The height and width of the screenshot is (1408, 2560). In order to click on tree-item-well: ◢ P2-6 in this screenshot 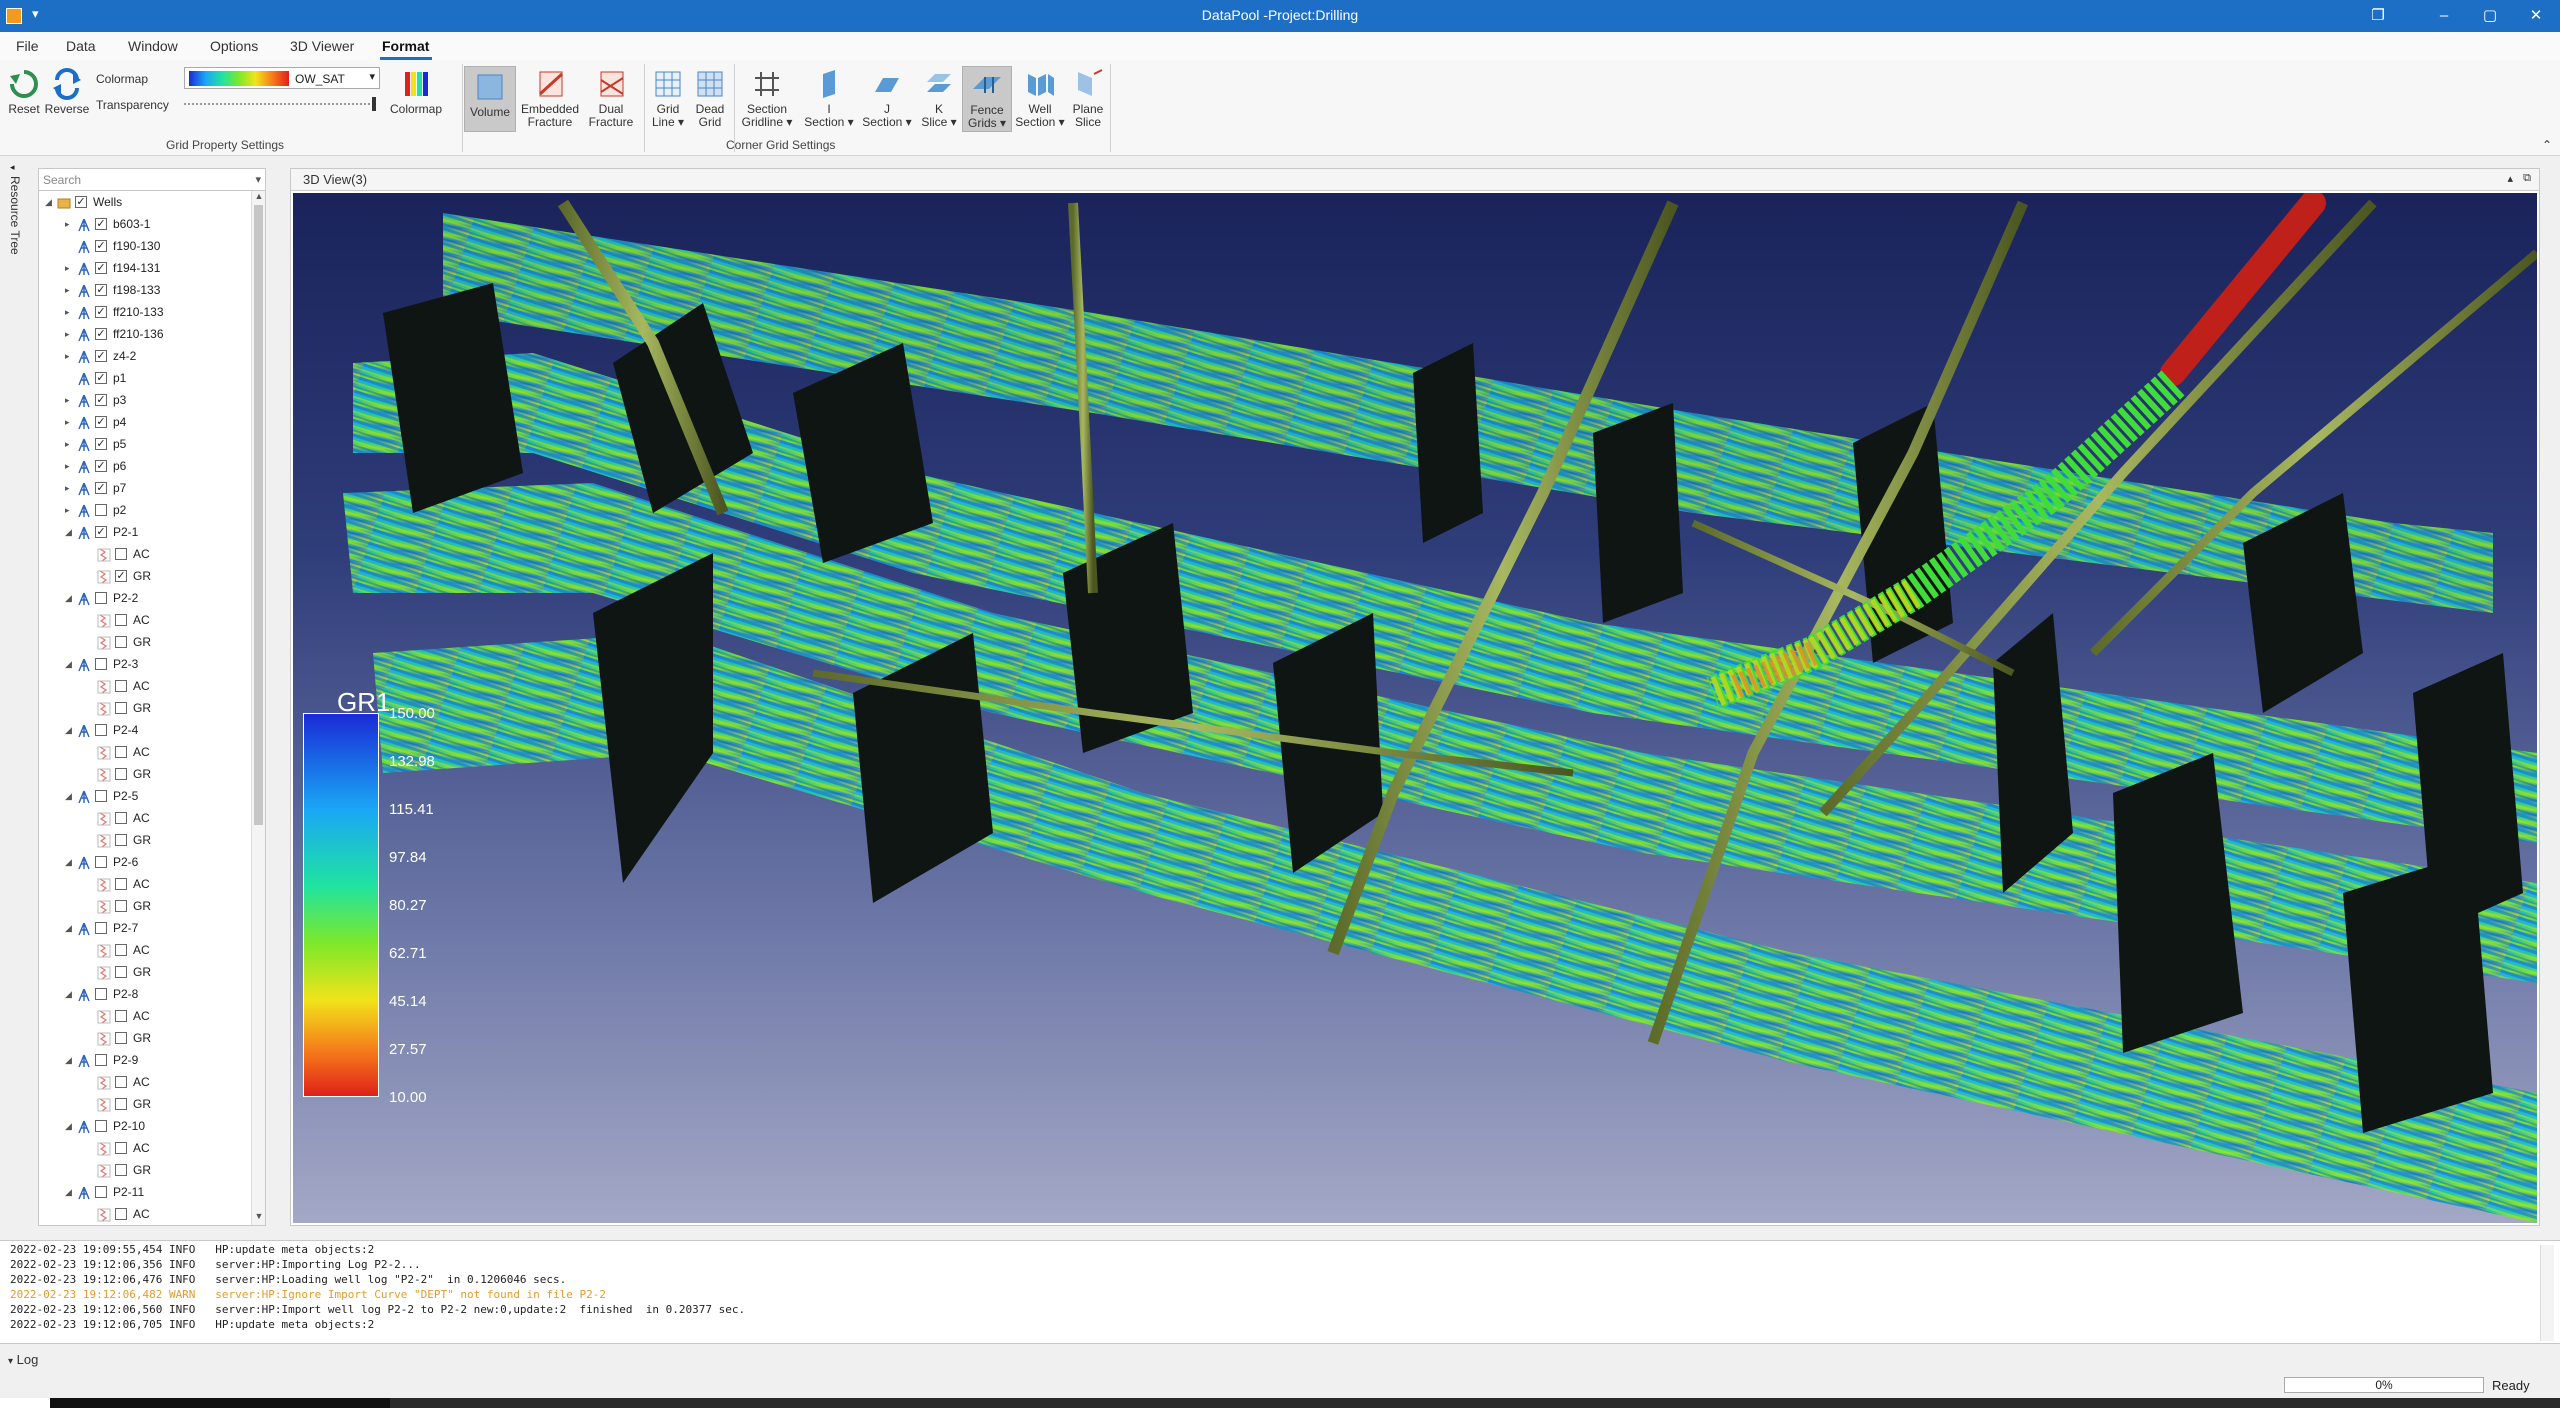, I will do `click(145, 862)`.